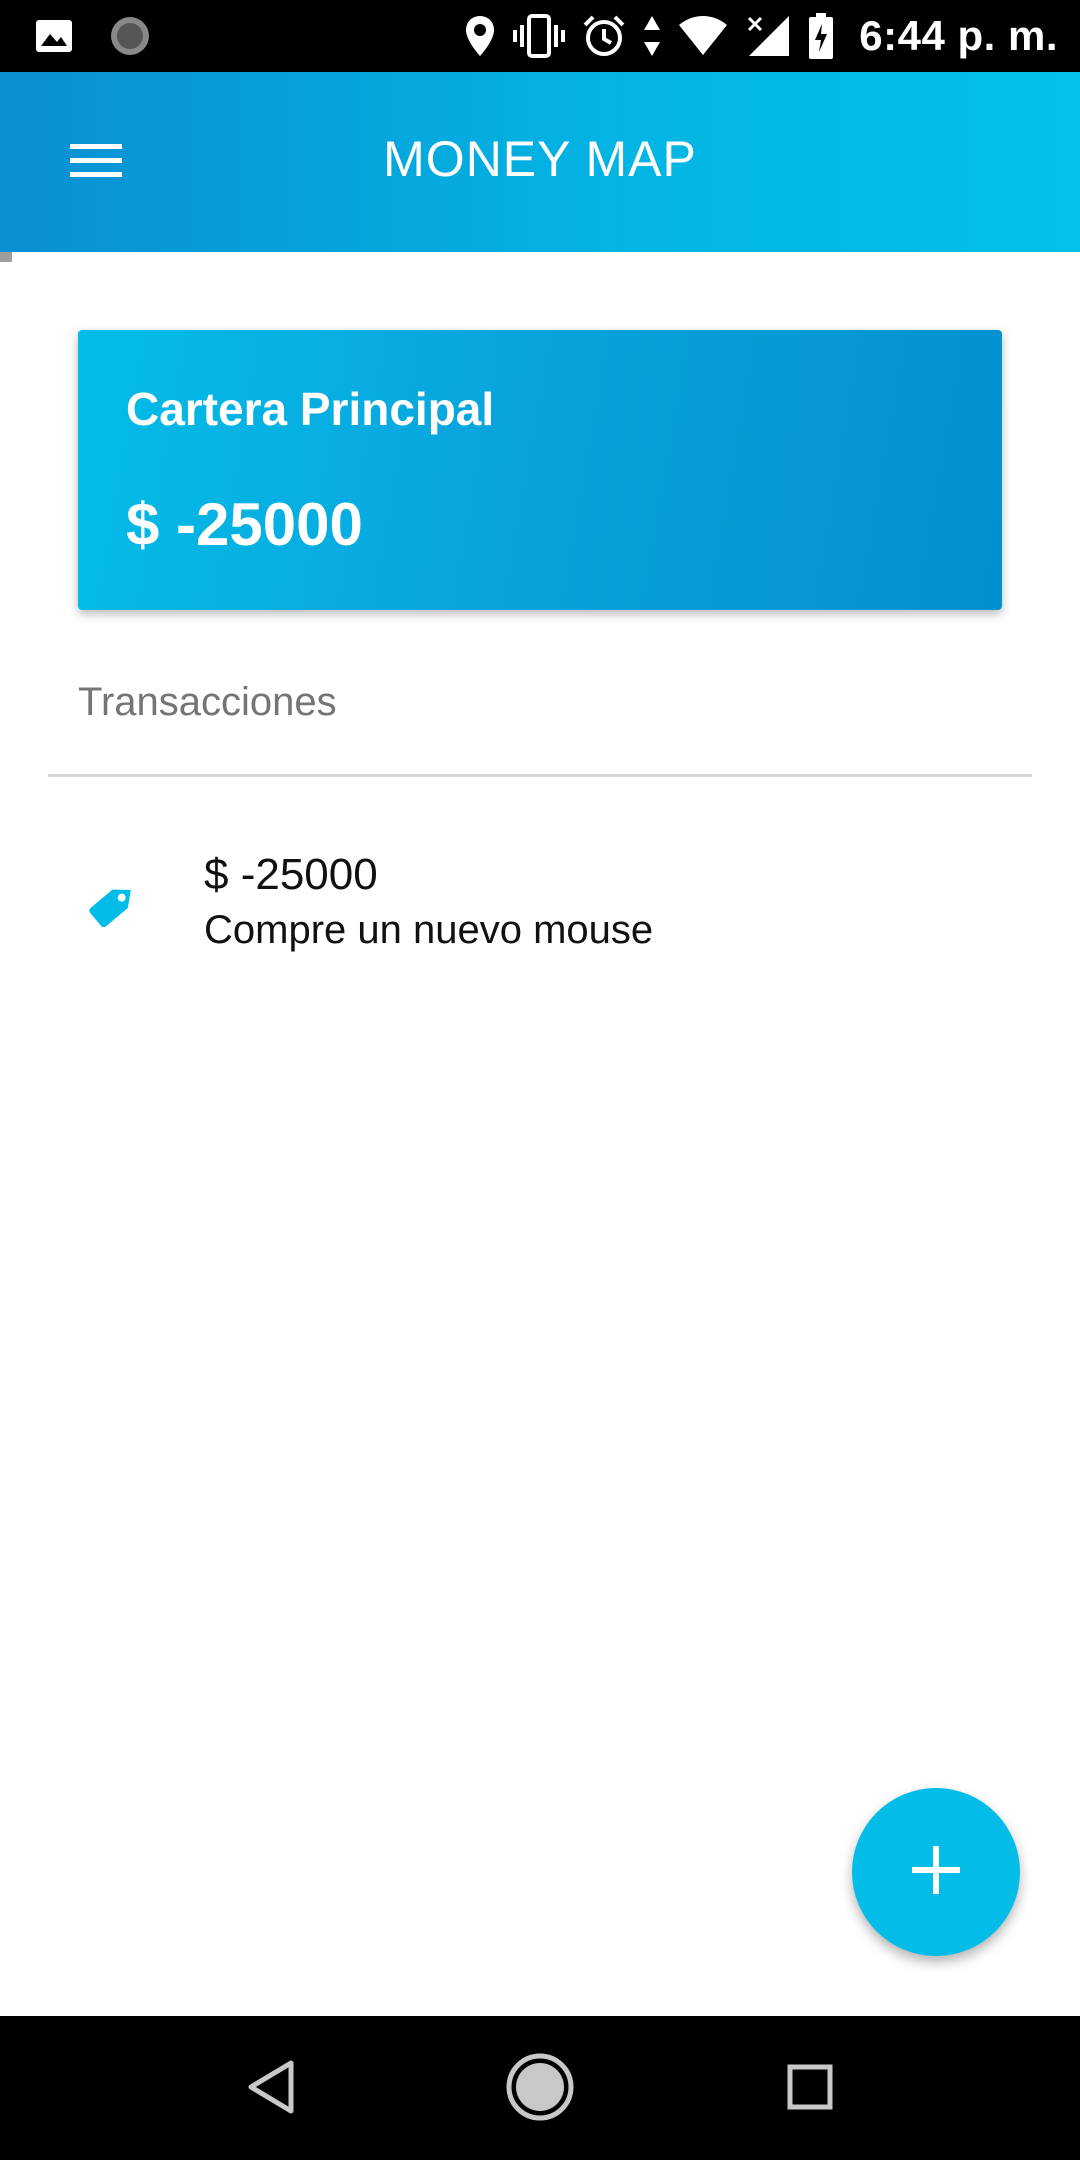 The image size is (1080, 2160). What do you see at coordinates (540, 900) in the screenshot?
I see `transaction-row: $ -25000 Compre un nuevo mouse` at bounding box center [540, 900].